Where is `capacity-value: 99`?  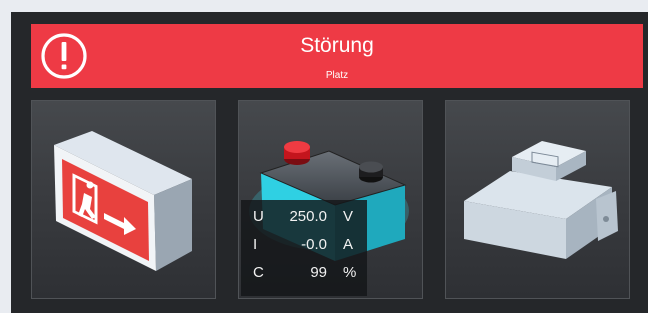 capacity-value: 99 is located at coordinates (318, 272).